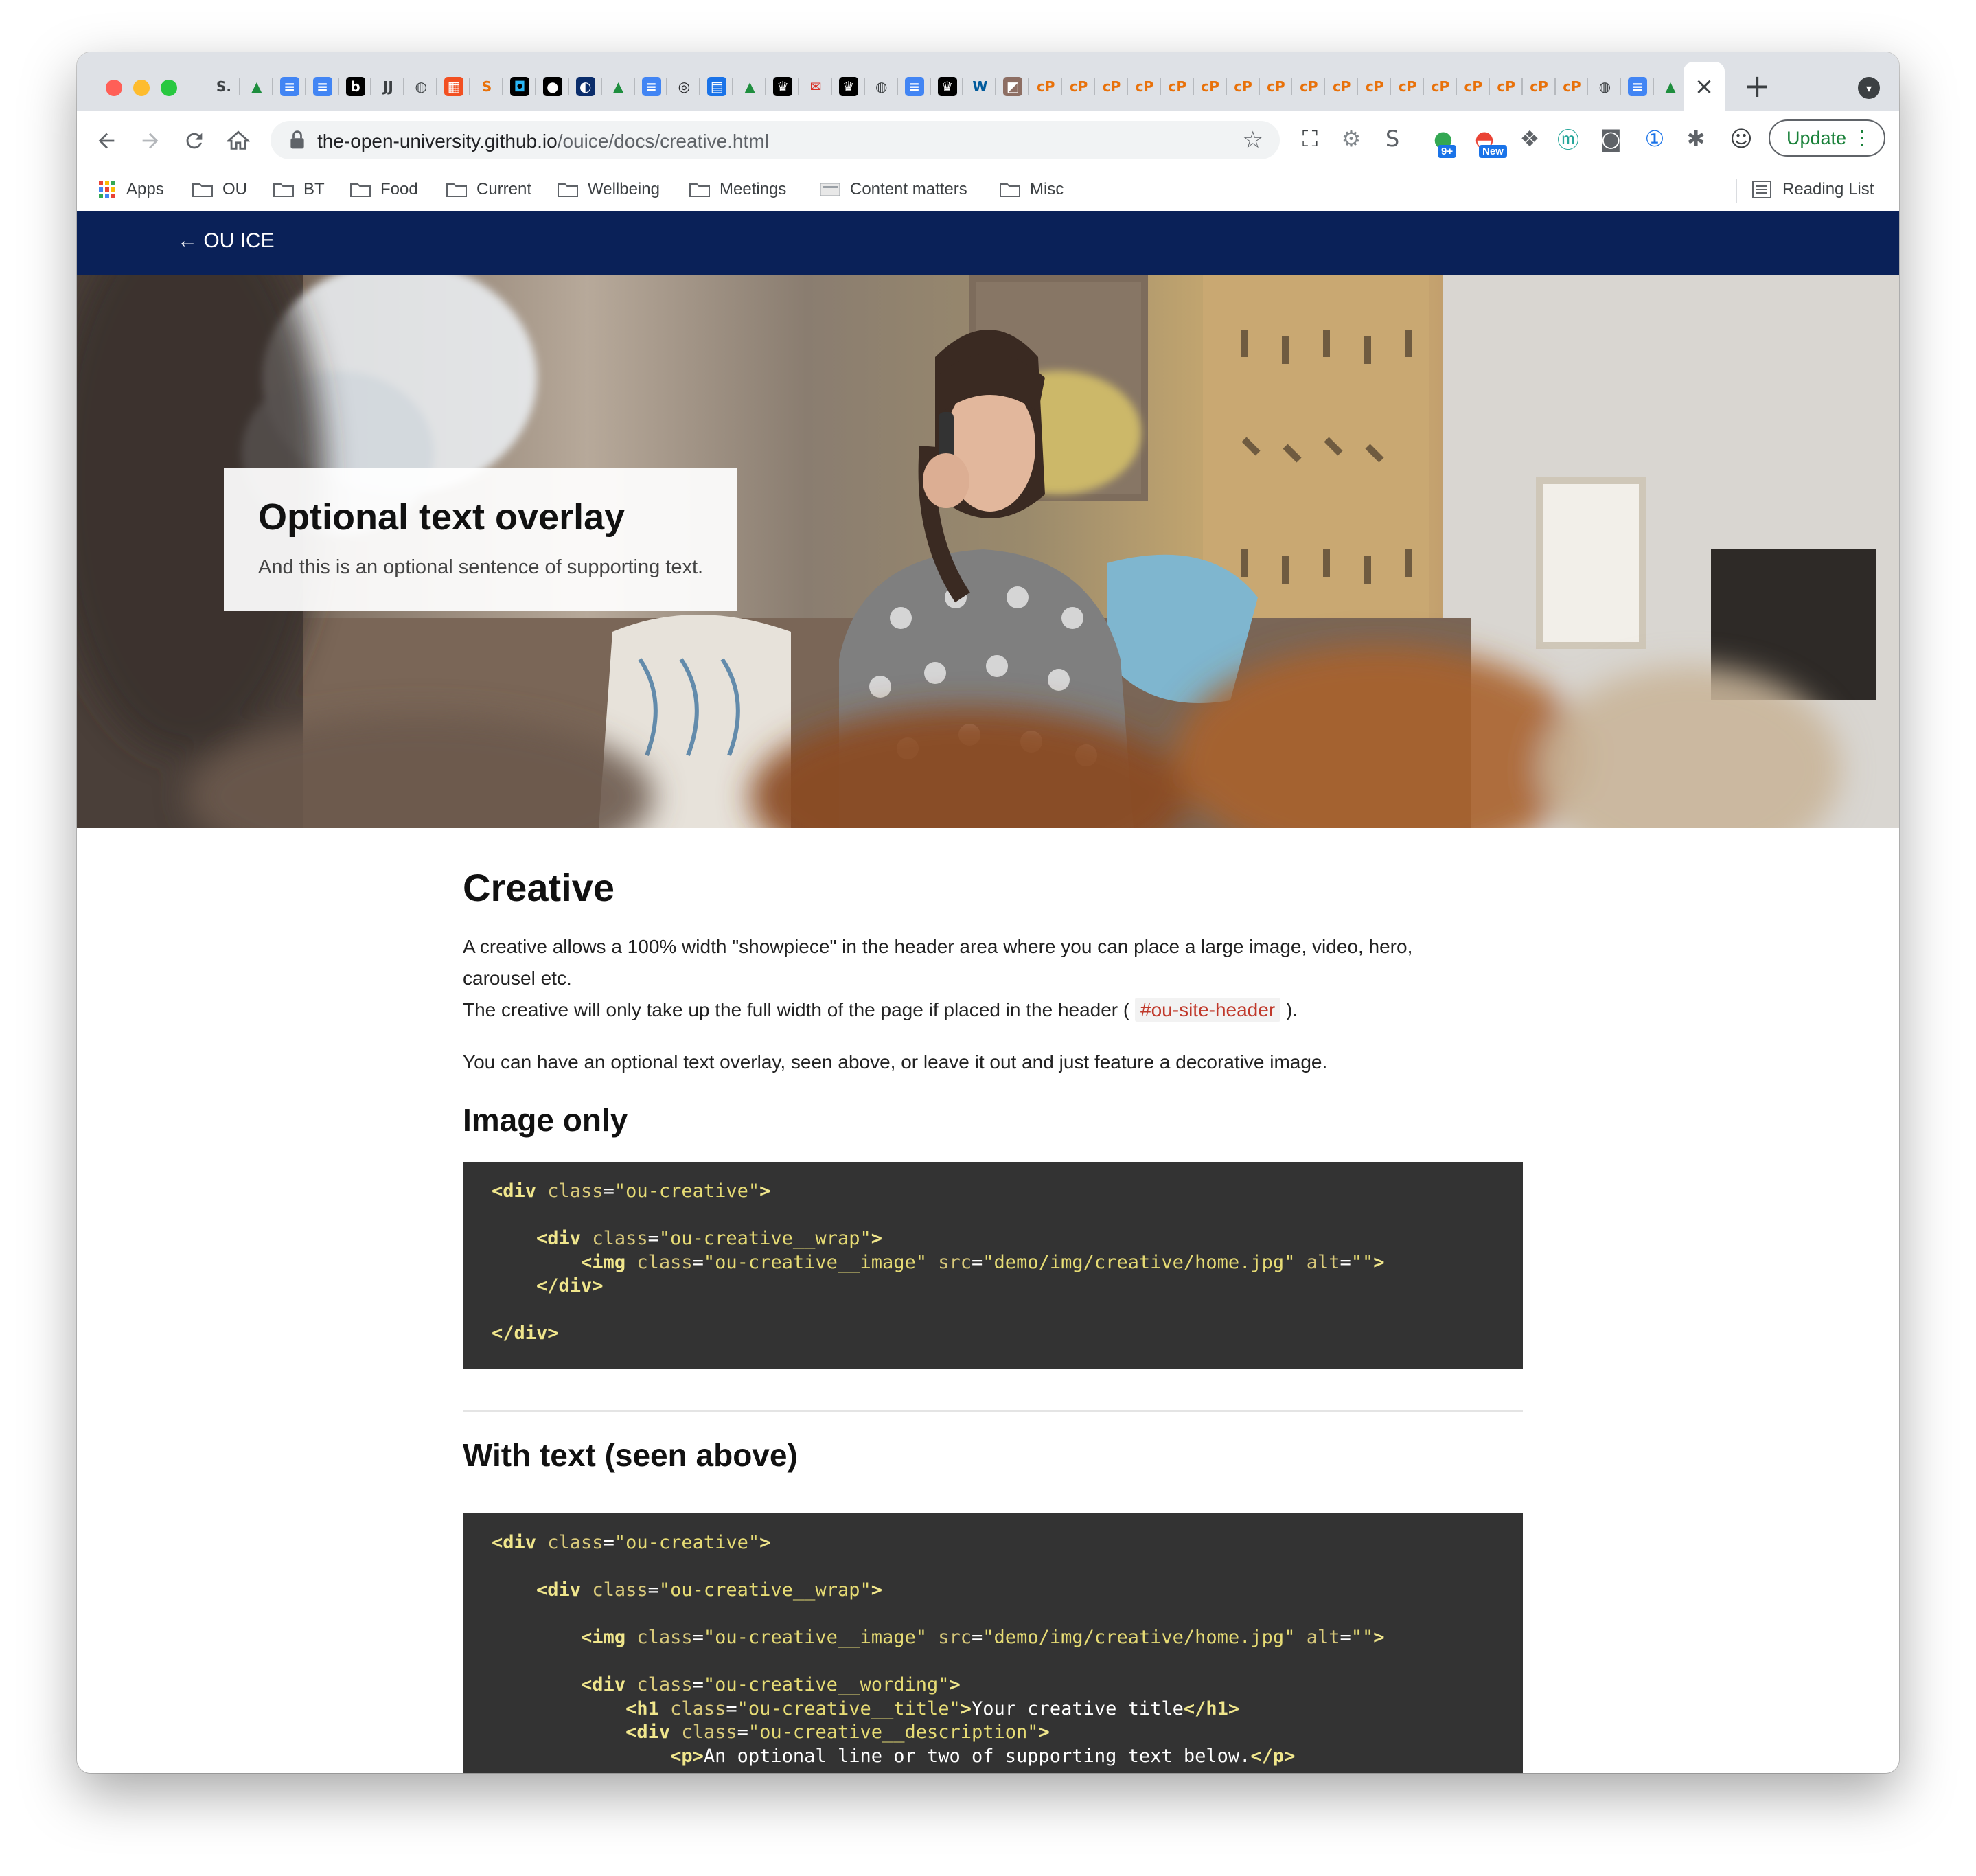 The image size is (1976, 1876). I want to click on new-tab-button: +, so click(1758, 85).